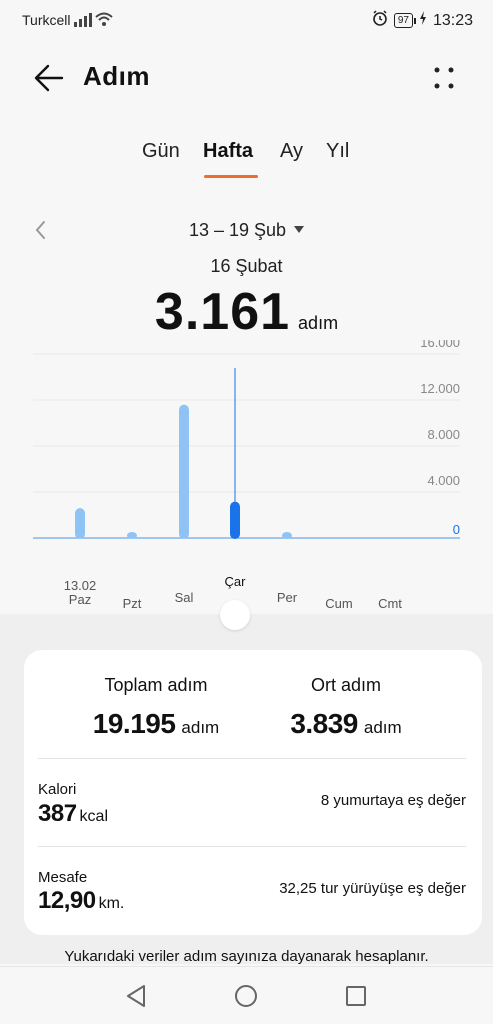 This screenshot has height=1024, width=493. What do you see at coordinates (287, 597) in the screenshot?
I see `x-category-label: Per` at bounding box center [287, 597].